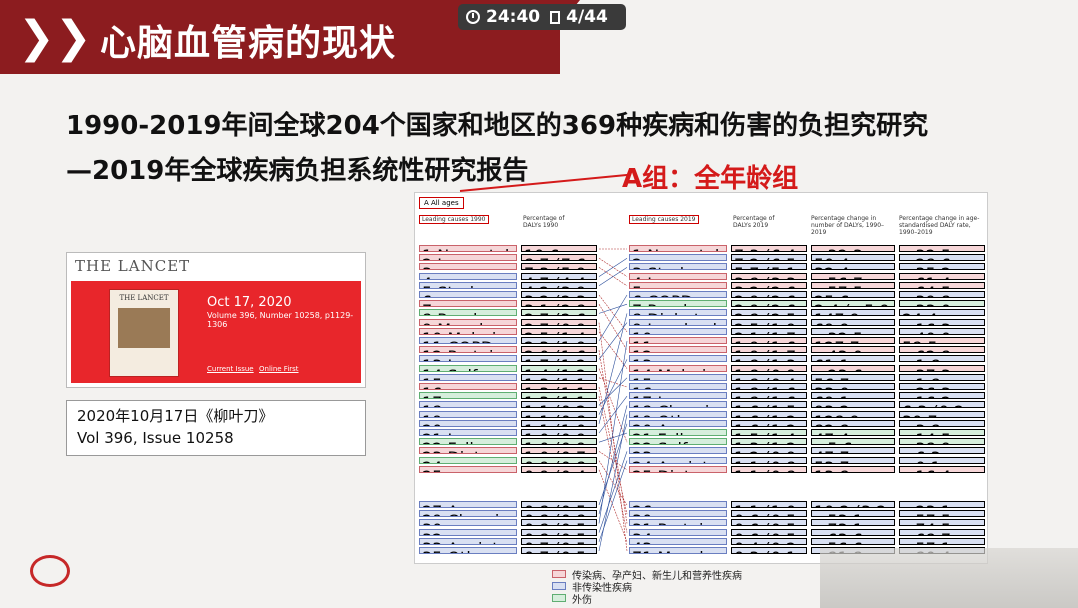  What do you see at coordinates (249, 302) in the screenshot?
I see `issue-date: Oct 17, 2020` at bounding box center [249, 302].